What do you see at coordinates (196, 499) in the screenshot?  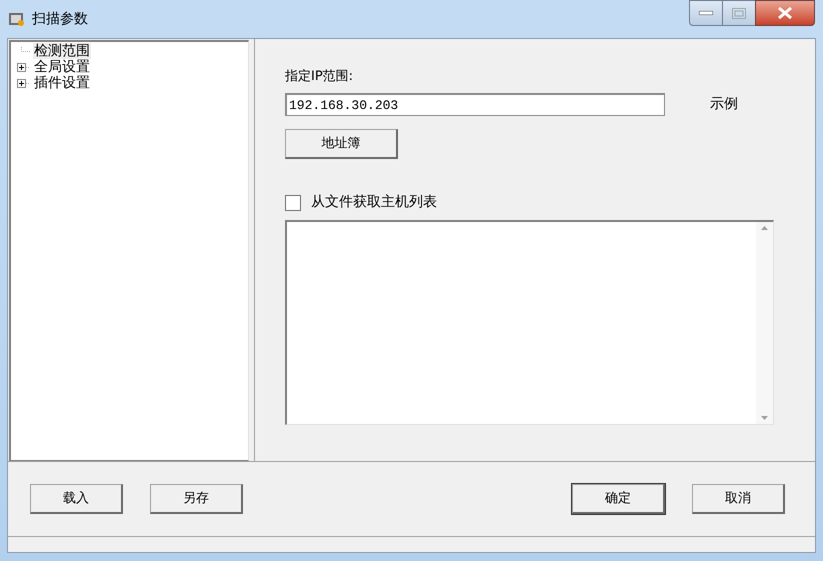 I see `dialog-button: 另存` at bounding box center [196, 499].